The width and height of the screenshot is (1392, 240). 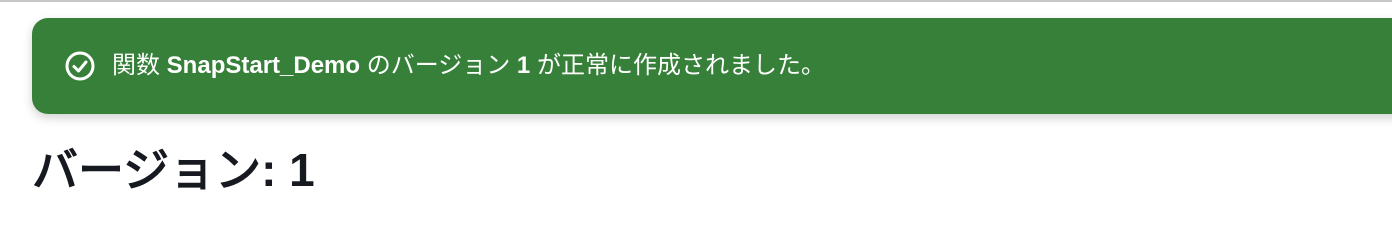 What do you see at coordinates (677, 65) in the screenshot?
I see `flash-message-suffix: が正常に作成されました。` at bounding box center [677, 65].